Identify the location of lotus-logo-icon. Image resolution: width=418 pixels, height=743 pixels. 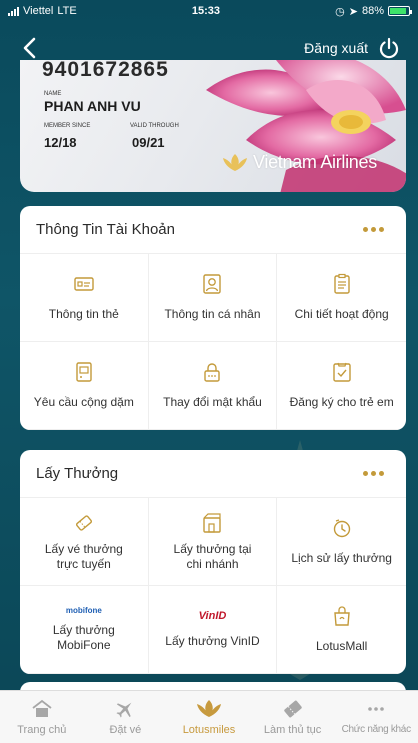
(235, 162).